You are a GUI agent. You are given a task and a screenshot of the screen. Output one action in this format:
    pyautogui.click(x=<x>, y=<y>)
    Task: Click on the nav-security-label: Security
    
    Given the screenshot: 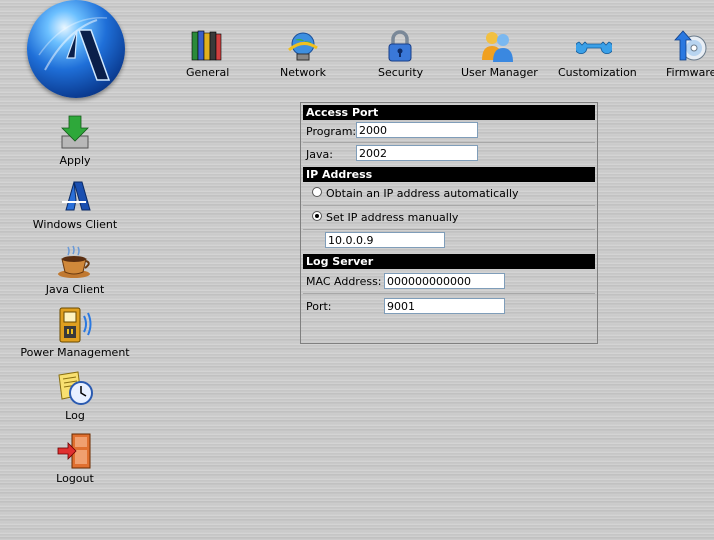 What is the action you would take?
    pyautogui.click(x=401, y=72)
    